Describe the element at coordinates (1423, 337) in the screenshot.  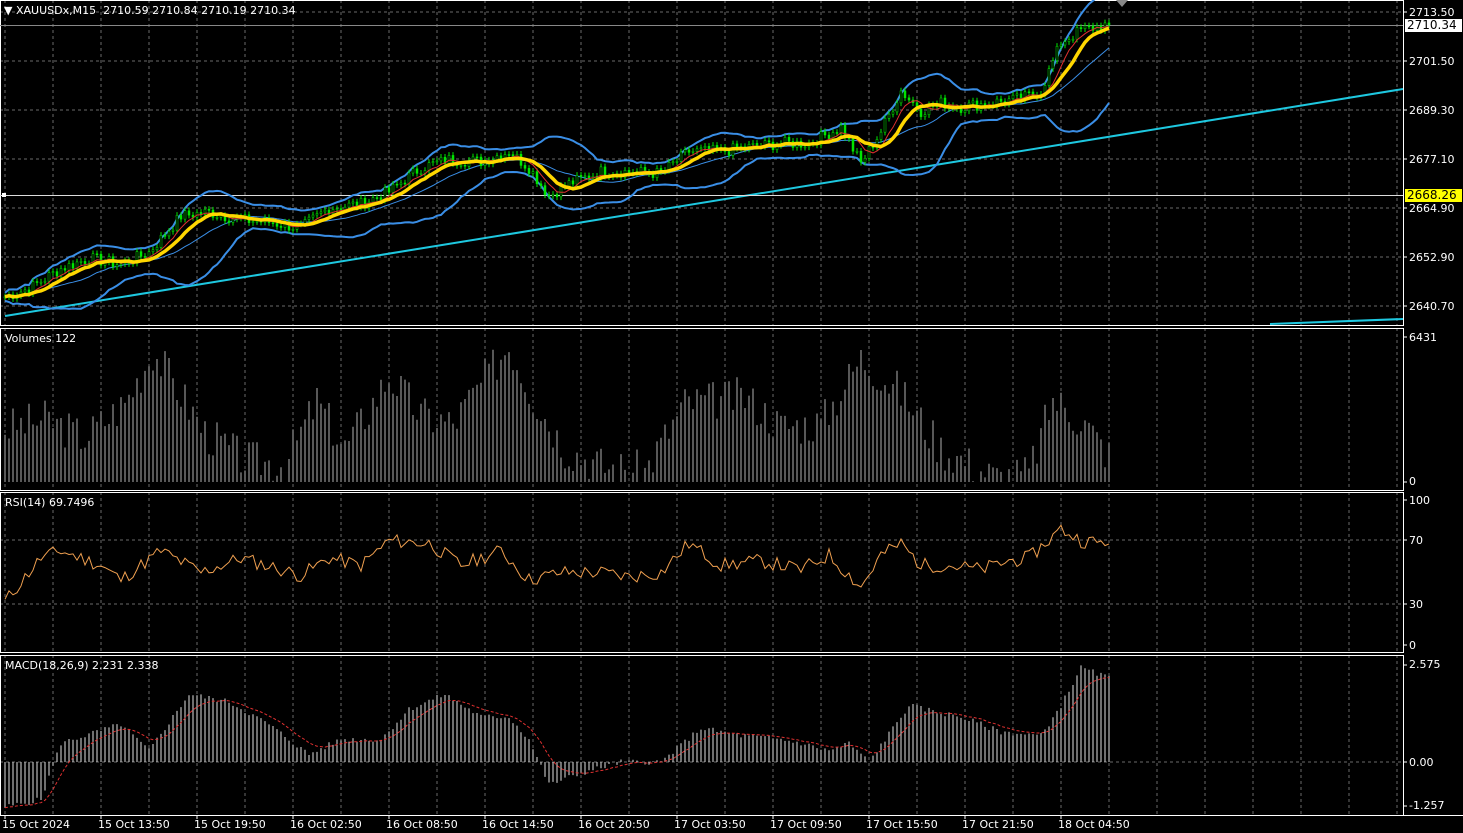
I see `volume-max-tick: 6431` at that location.